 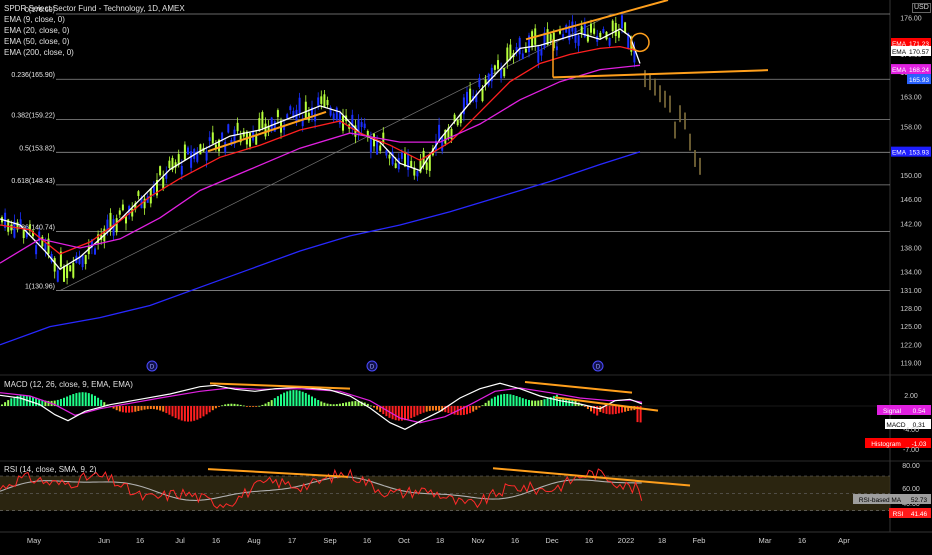 What do you see at coordinates (180, 540) in the screenshot?
I see `time-tick-label: Jul` at bounding box center [180, 540].